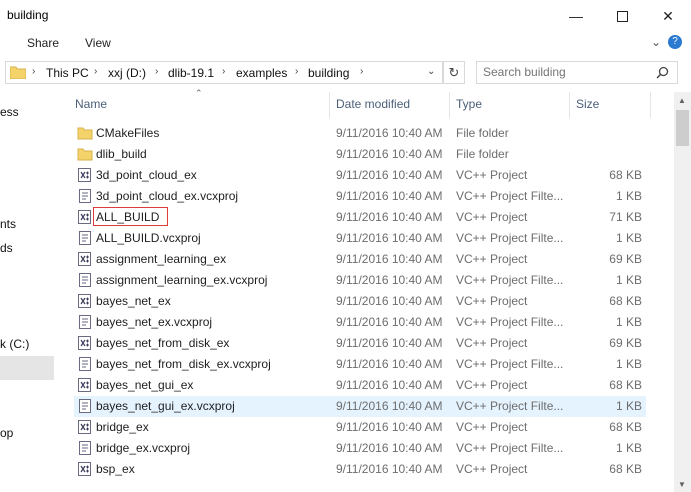 This screenshot has height=492, width=691. Describe the element at coordinates (191, 73) in the screenshot. I see `breadcrumb-dlib: dlib-19.1` at that location.